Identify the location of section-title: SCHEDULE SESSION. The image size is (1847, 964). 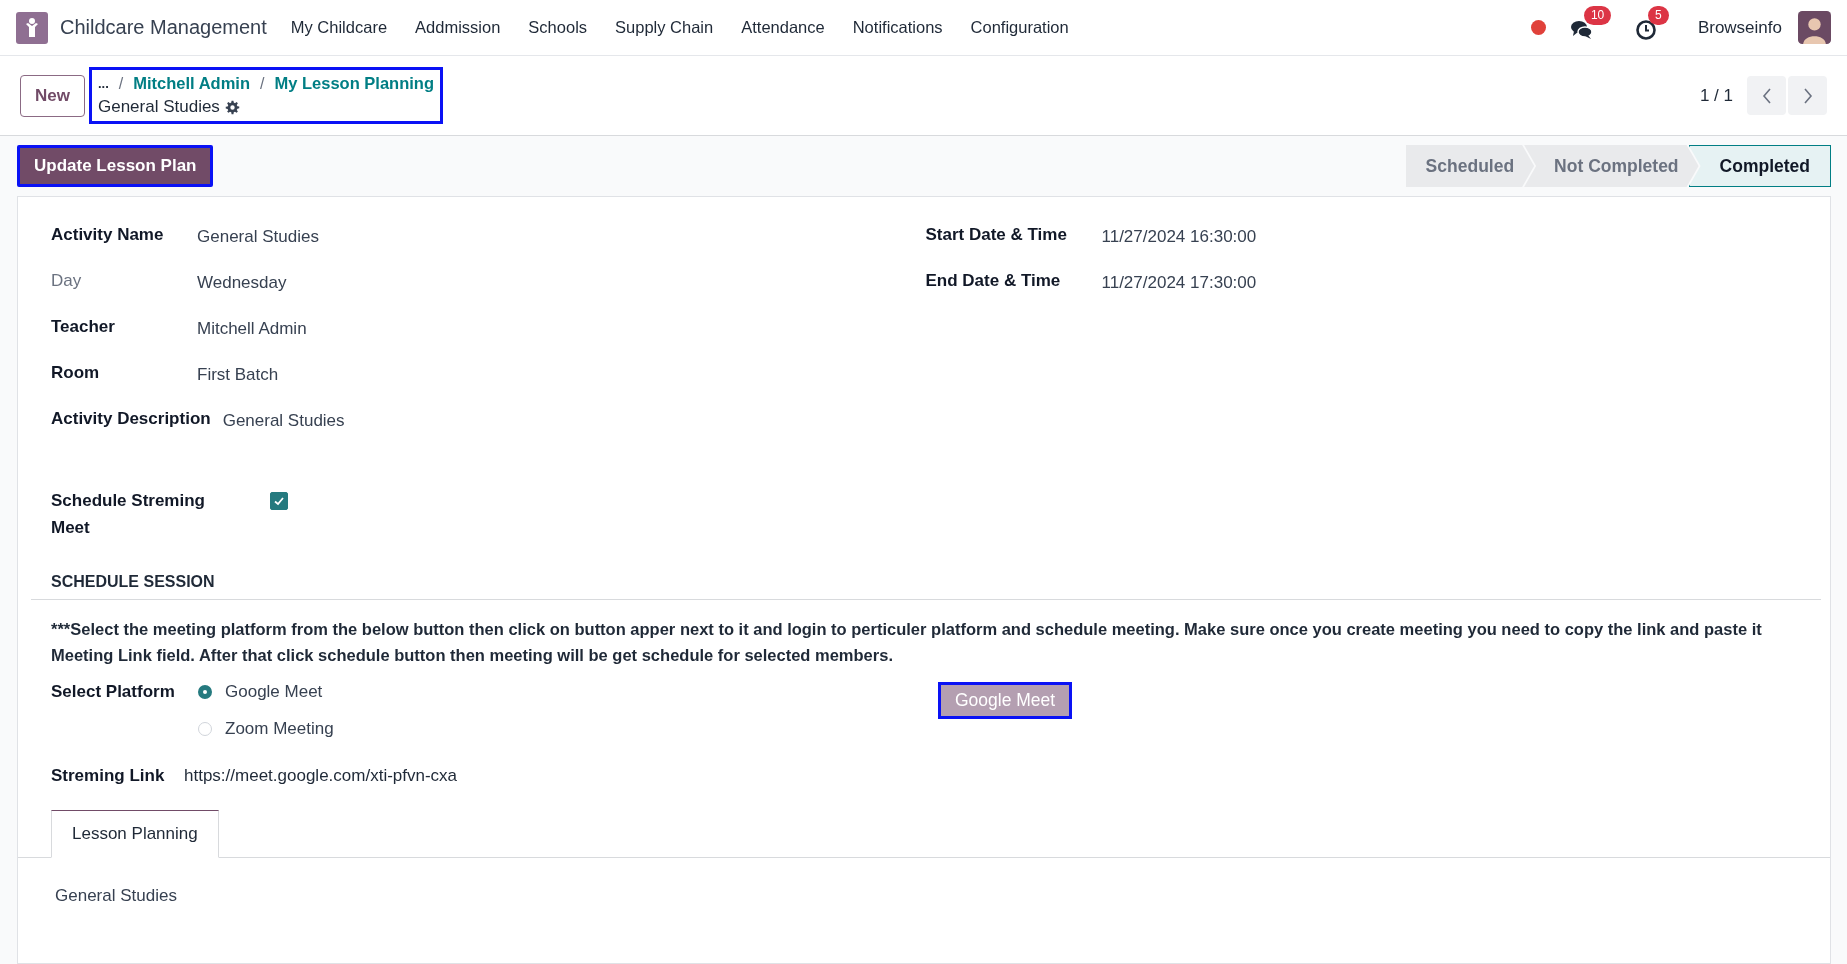
(926, 586).